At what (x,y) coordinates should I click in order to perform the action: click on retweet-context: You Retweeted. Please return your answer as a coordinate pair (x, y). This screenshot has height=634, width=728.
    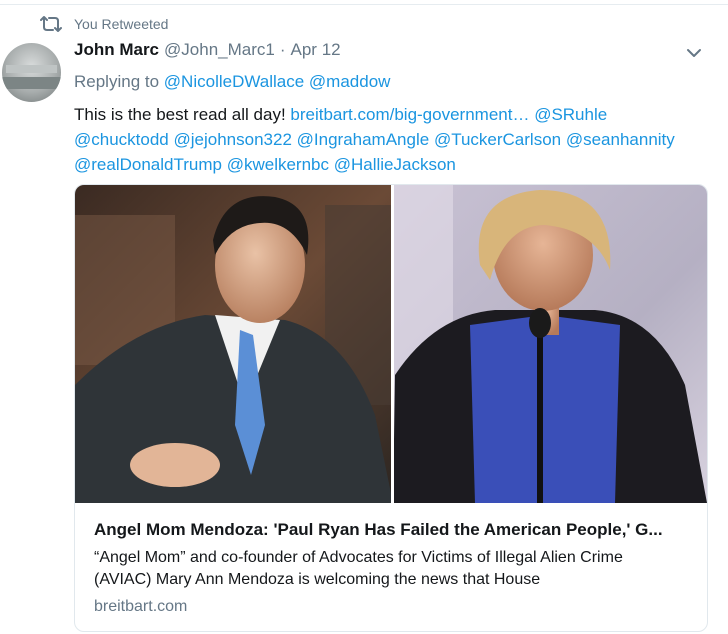
    Looking at the image, I should click on (104, 24).